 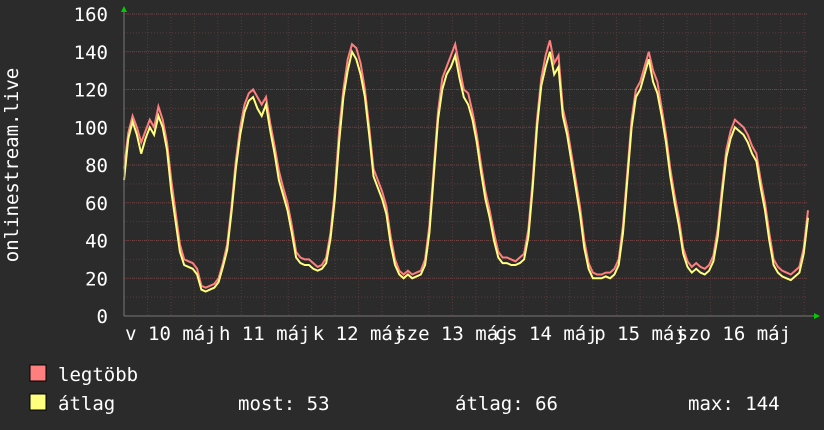 I want to click on y-tick-label: 60, so click(x=96, y=204).